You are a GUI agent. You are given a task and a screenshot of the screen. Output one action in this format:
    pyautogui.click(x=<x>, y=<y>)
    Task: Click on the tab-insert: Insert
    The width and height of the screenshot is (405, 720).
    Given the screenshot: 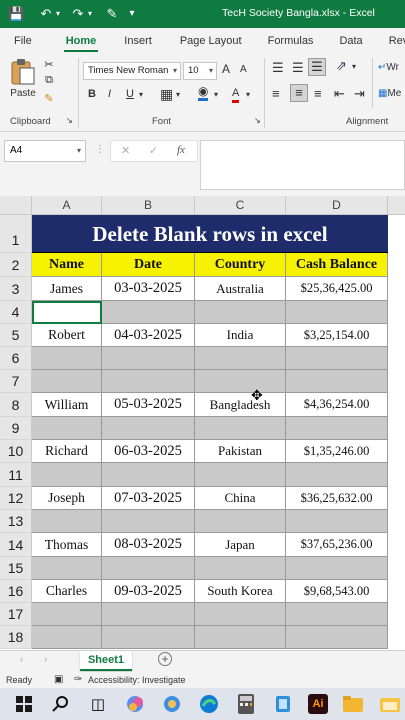 What is the action you would take?
    pyautogui.click(x=138, y=41)
    